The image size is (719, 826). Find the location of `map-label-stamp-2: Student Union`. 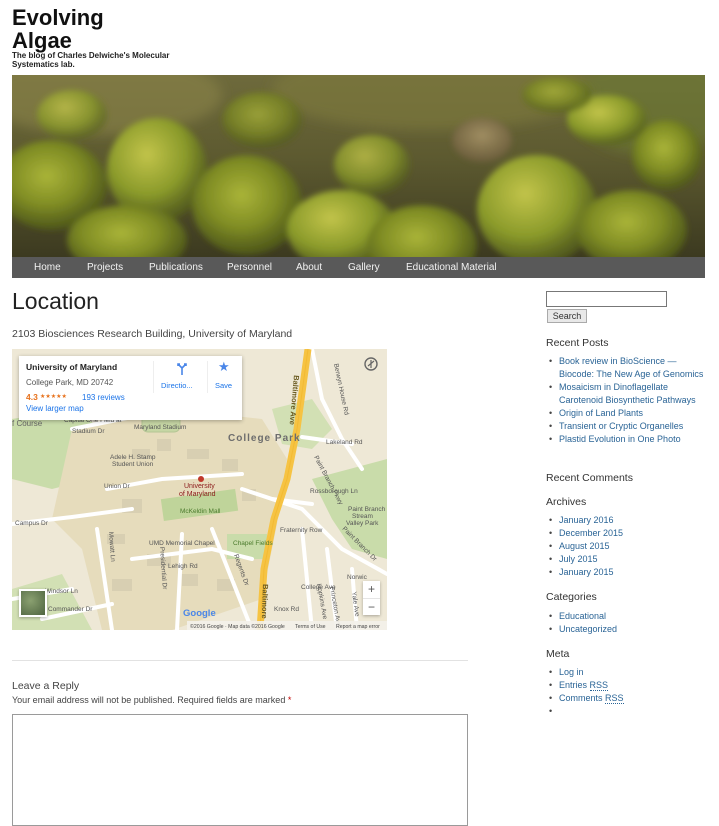

map-label-stamp-2: Student Union is located at coordinates (133, 464).